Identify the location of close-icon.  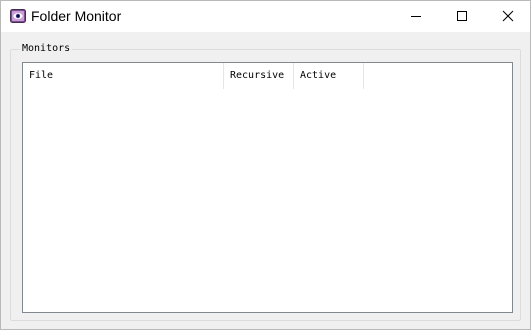
(508, 16).